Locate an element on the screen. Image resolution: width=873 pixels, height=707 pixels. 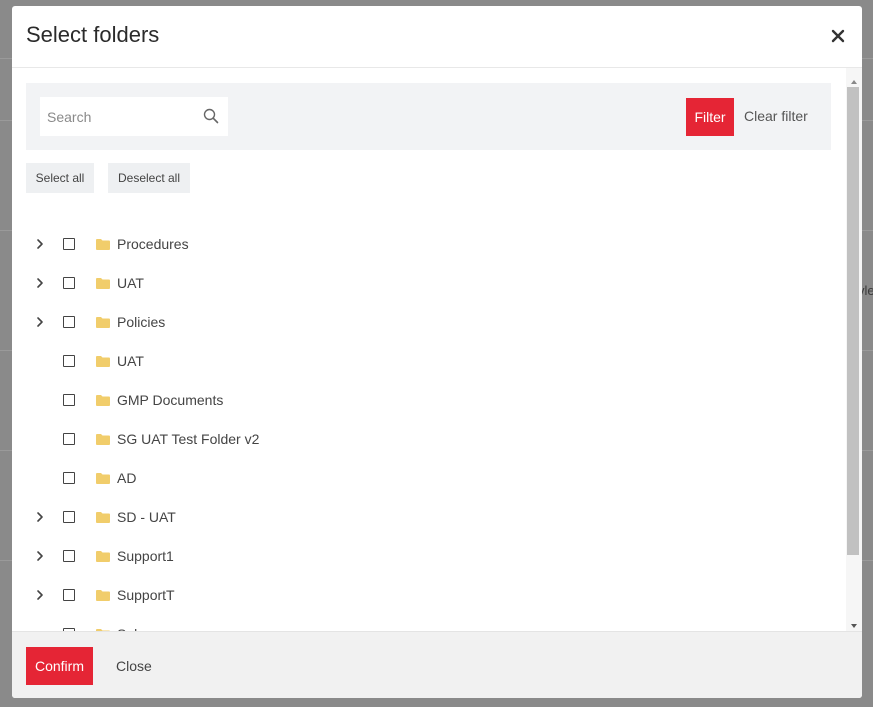
folder-label: Procedures is located at coordinates (153, 244).